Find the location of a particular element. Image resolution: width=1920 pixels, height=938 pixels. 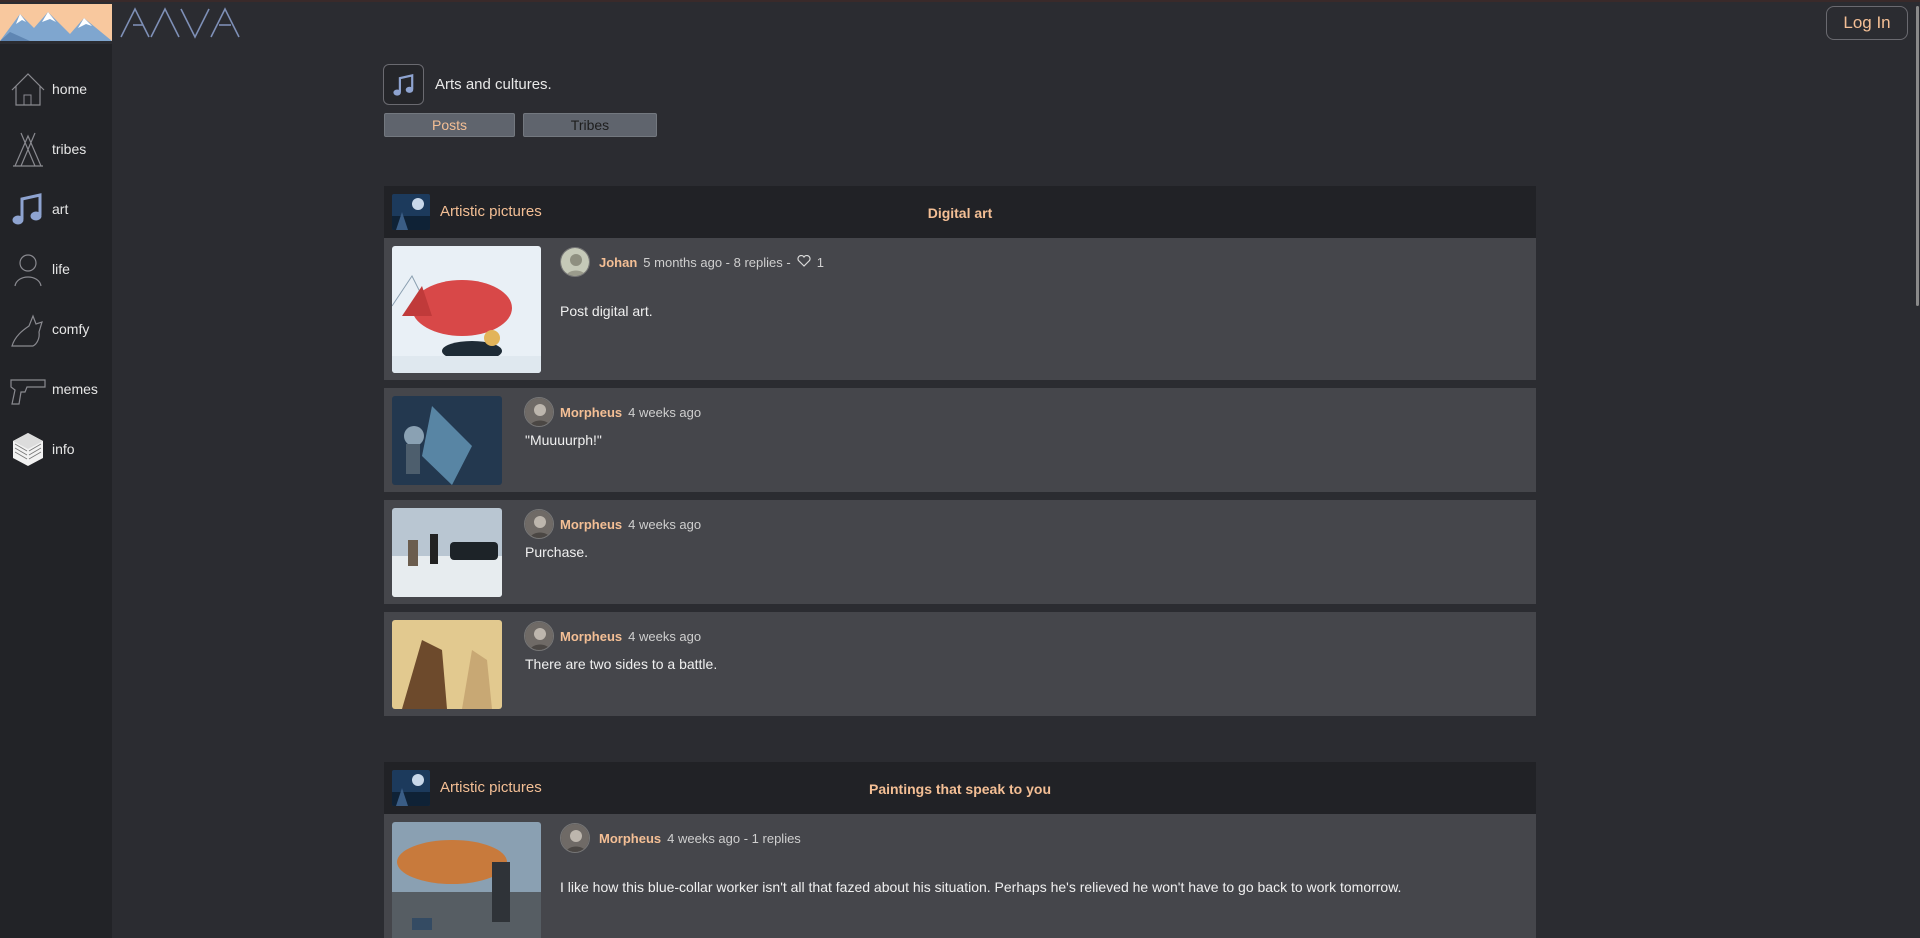

post-meta: Morpheus 4 weeks ago - 1 replies is located at coordinates (700, 838).